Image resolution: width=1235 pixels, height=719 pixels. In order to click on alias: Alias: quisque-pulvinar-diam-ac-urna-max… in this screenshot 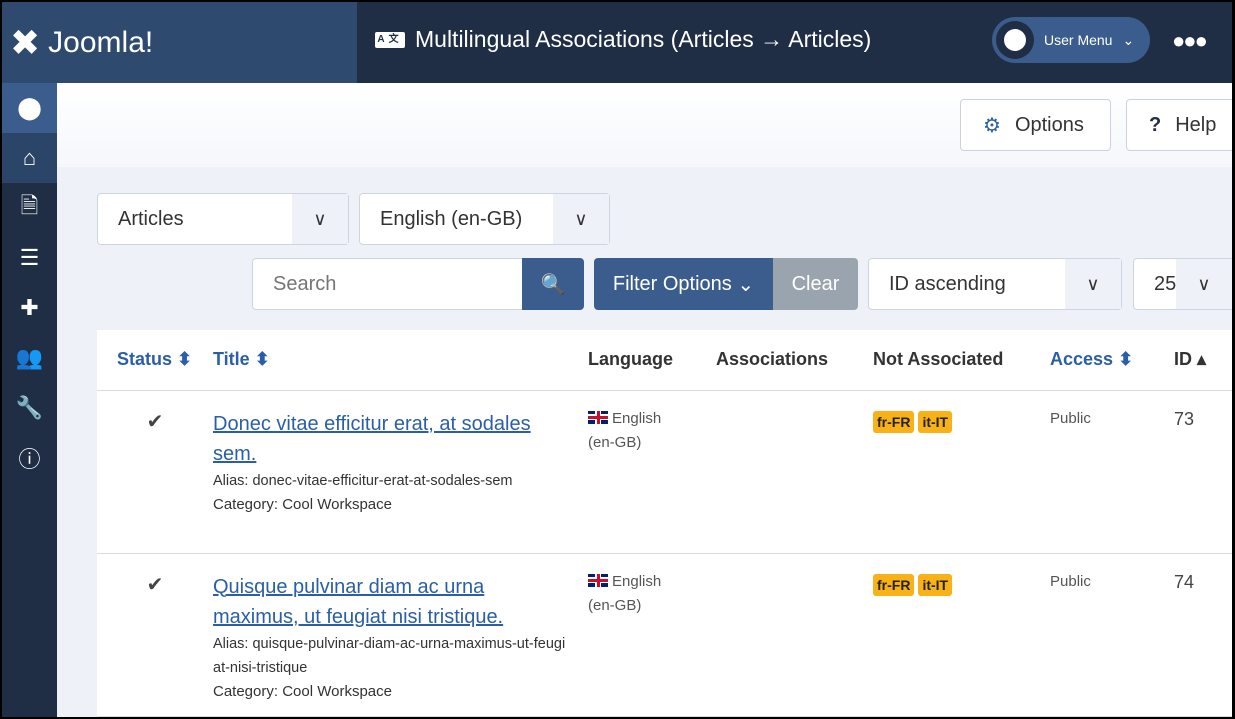, I will do `click(389, 655)`.